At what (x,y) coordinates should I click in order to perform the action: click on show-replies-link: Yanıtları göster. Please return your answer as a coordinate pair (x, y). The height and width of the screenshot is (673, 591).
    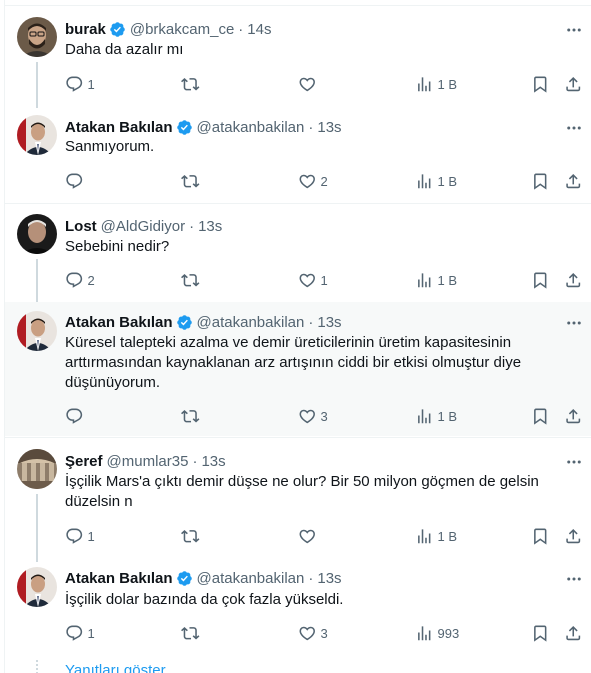
    Looking at the image, I should click on (115, 667).